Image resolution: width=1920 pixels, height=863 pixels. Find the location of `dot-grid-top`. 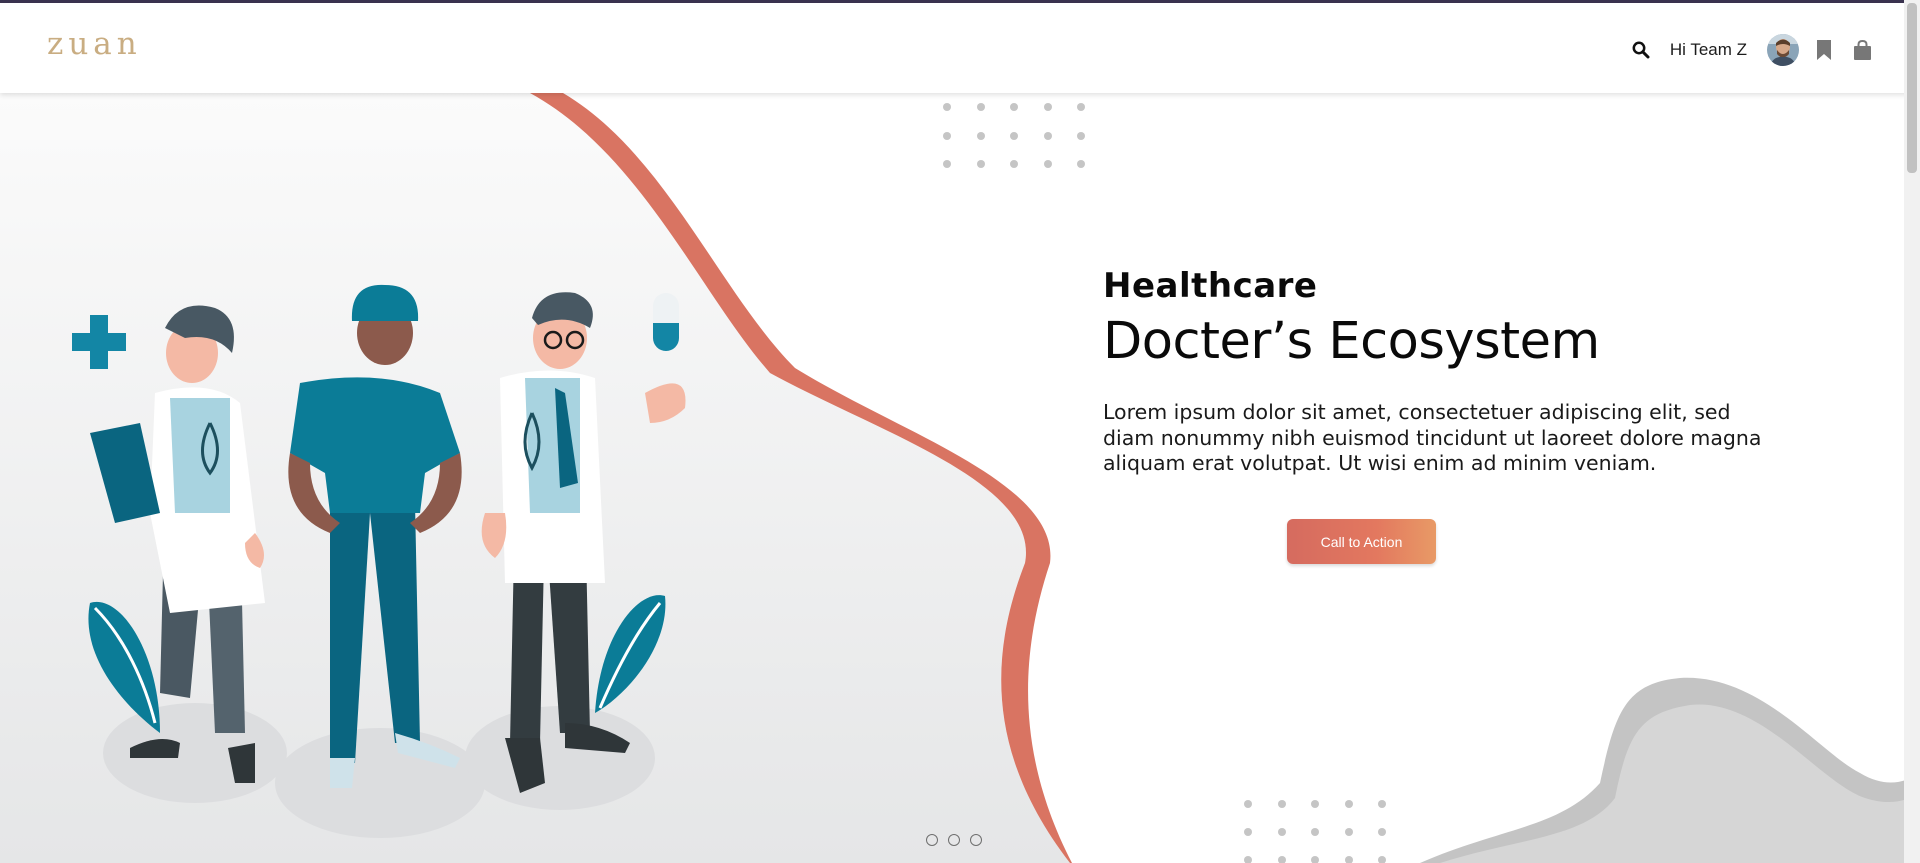

dot-grid-top is located at coordinates (1014, 135).